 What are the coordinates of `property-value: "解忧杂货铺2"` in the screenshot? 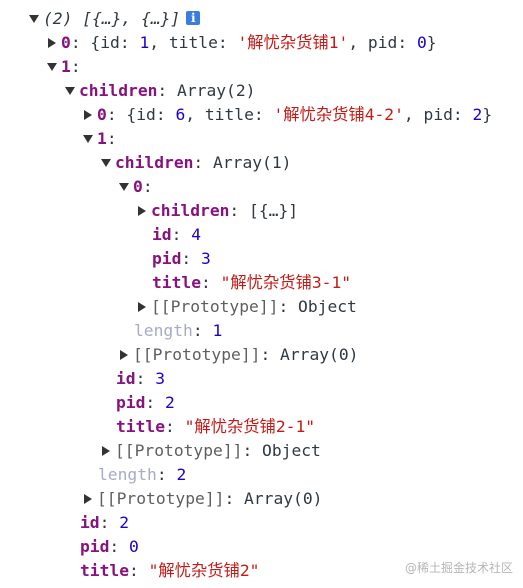 It's located at (204, 570).